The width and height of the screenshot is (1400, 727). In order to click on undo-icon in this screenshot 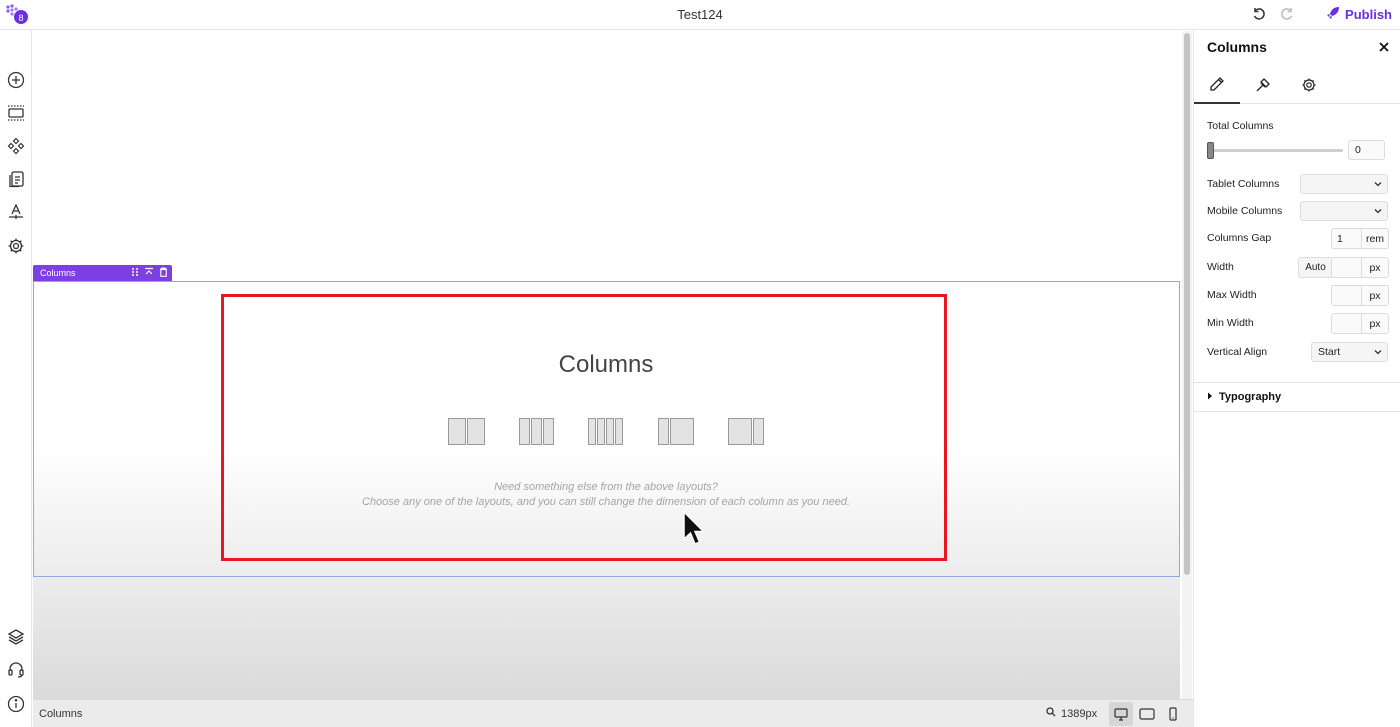, I will do `click(1259, 14)`.